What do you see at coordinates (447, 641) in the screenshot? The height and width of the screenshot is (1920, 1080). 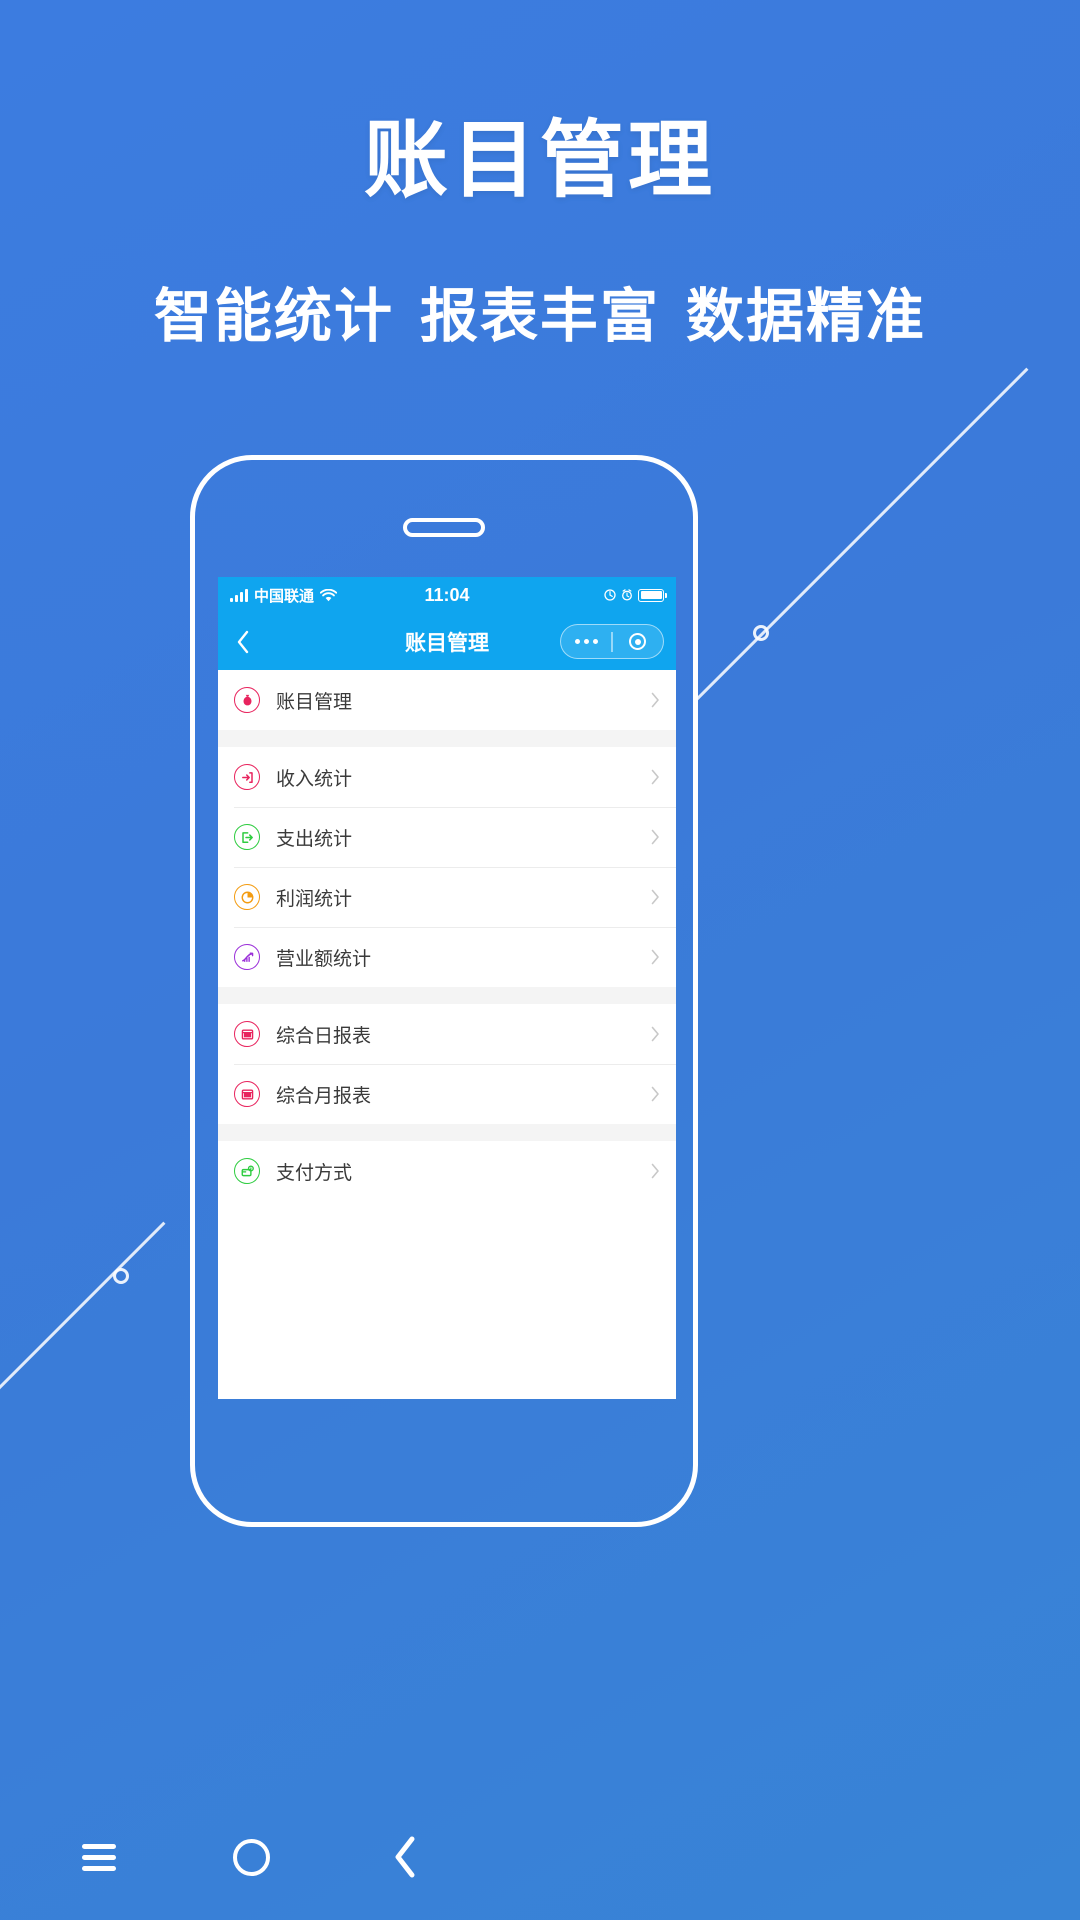 I see `app-nav-bar: 账目管理` at bounding box center [447, 641].